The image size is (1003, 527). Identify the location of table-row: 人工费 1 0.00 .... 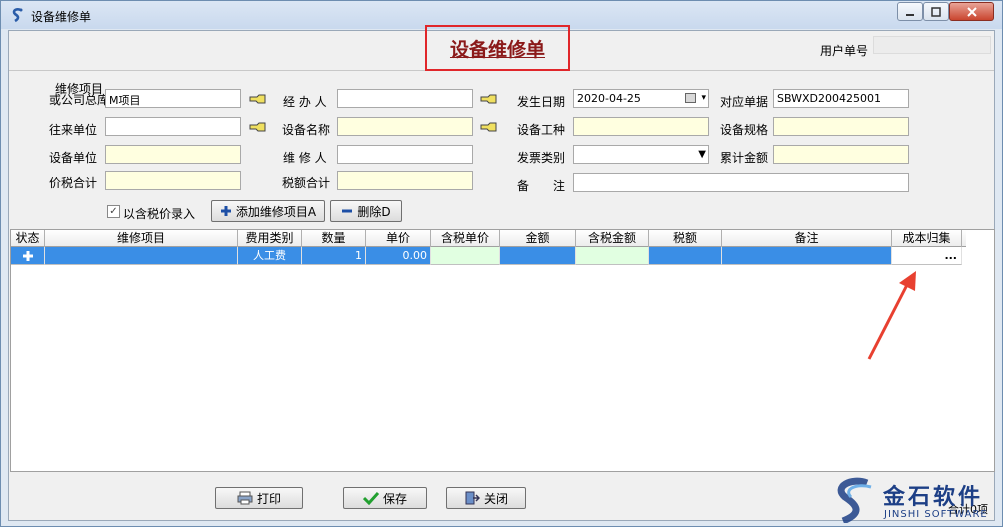
(488, 256).